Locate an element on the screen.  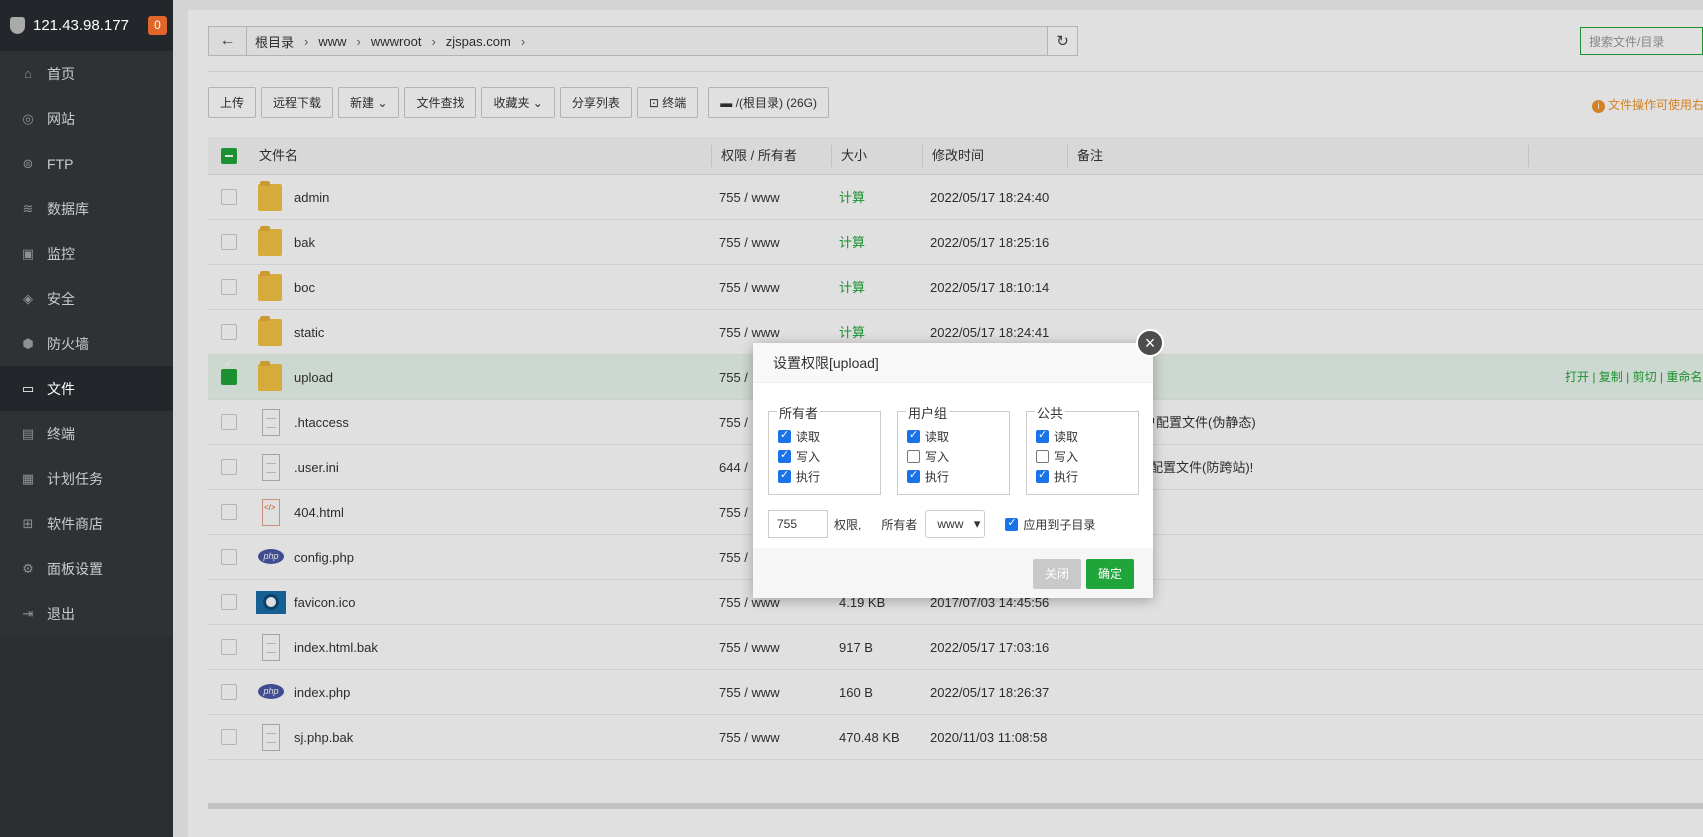
terminal-icon: ▤ is located at coordinates (28, 433).